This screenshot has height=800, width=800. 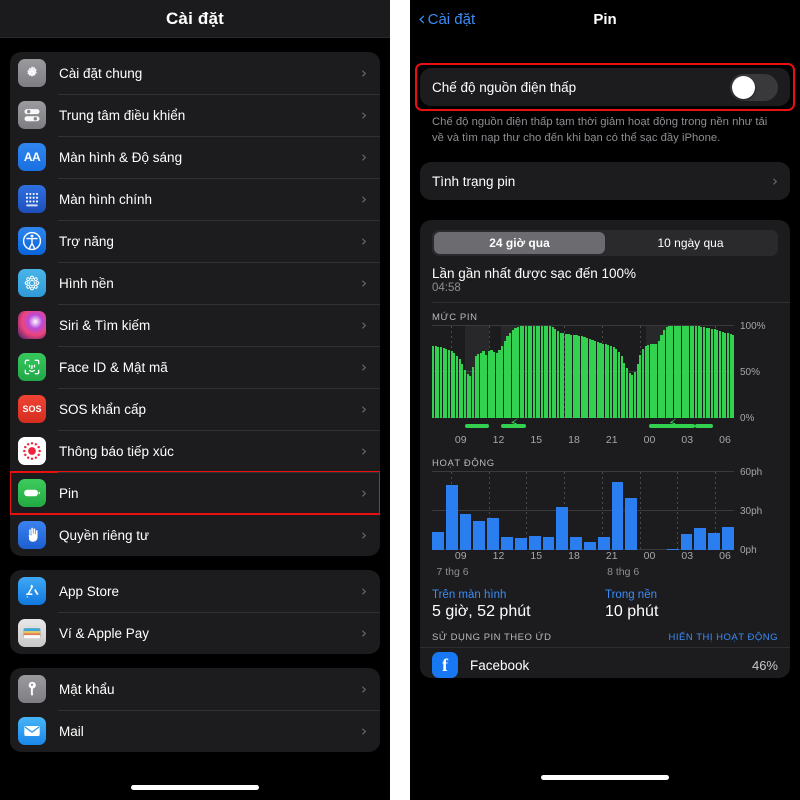 What do you see at coordinates (195, 367) in the screenshot?
I see `sidebar-item-face-id-m-t-m: Face ID & Mật mã ›` at bounding box center [195, 367].